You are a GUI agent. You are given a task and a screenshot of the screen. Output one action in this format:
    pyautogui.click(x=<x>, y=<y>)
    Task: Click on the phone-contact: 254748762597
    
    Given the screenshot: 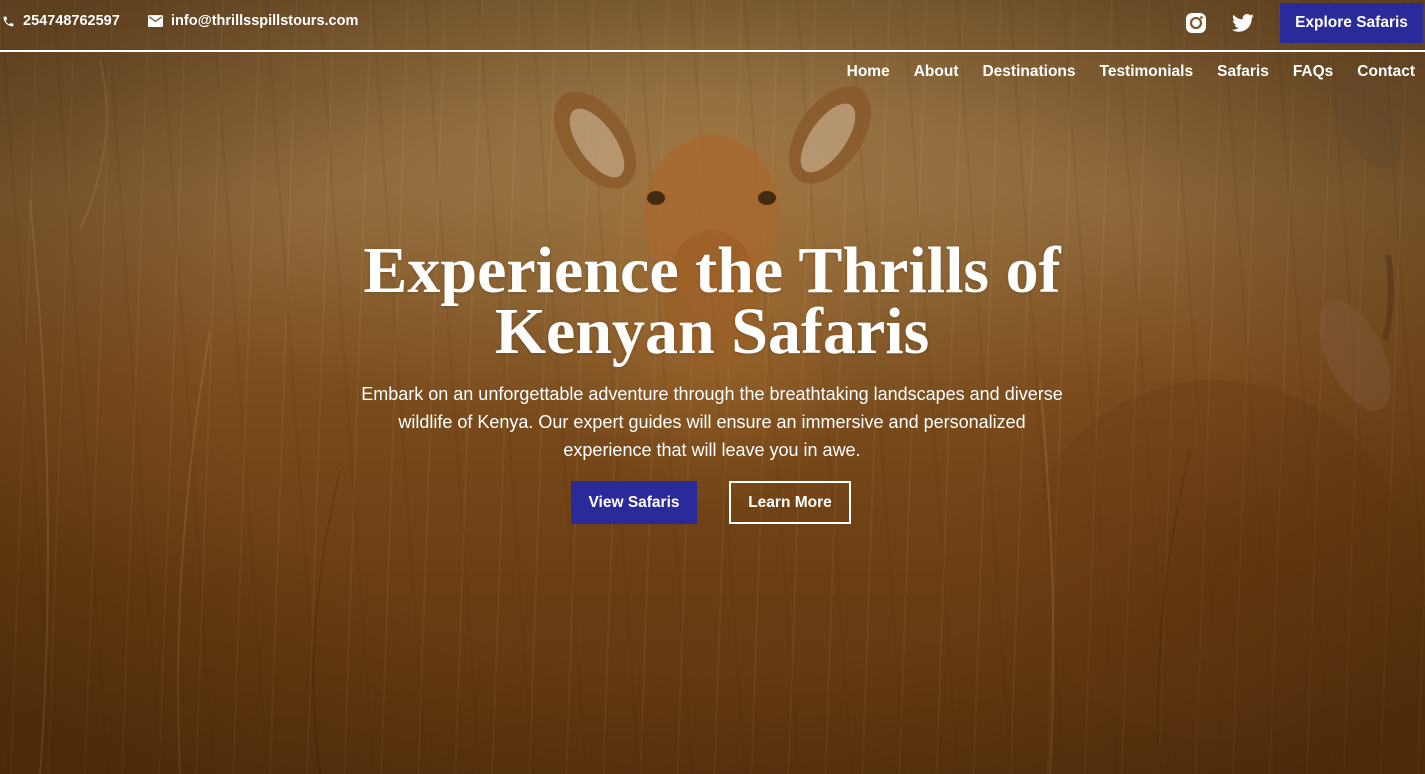 What is the action you would take?
    pyautogui.click(x=61, y=21)
    